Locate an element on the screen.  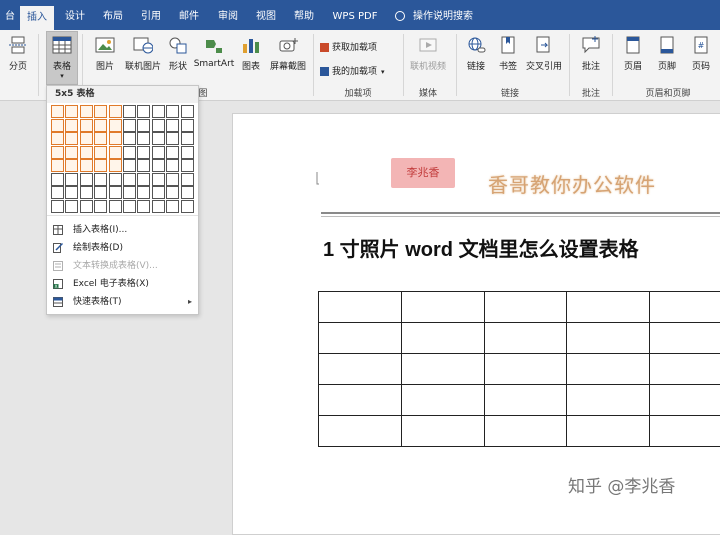
picture-button: 图片 is located at coordinates (105, 52).